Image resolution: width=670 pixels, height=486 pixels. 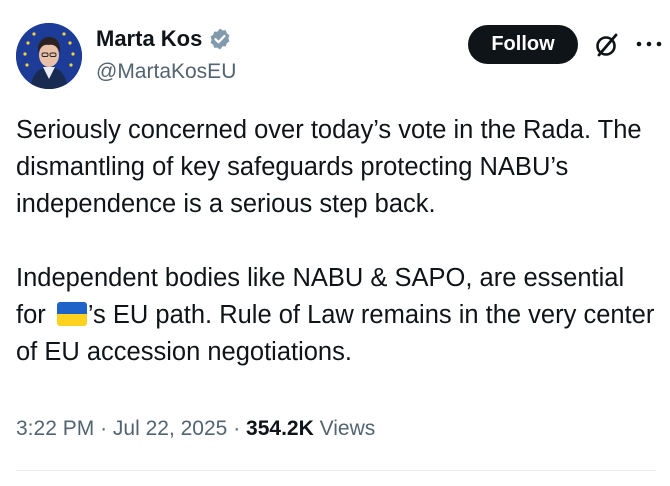 I want to click on divider, so click(x=336, y=470).